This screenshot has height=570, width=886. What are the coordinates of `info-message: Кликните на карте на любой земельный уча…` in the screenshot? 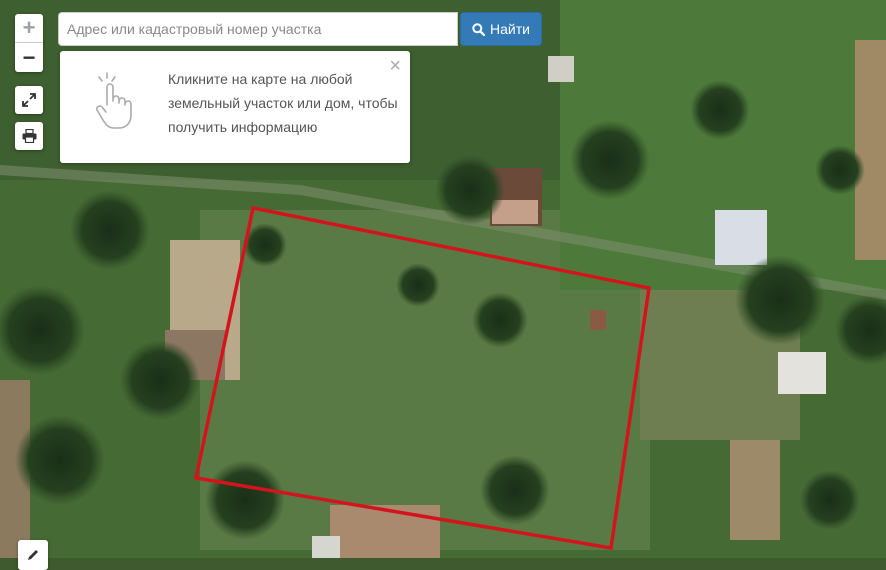 It's located at (283, 103).